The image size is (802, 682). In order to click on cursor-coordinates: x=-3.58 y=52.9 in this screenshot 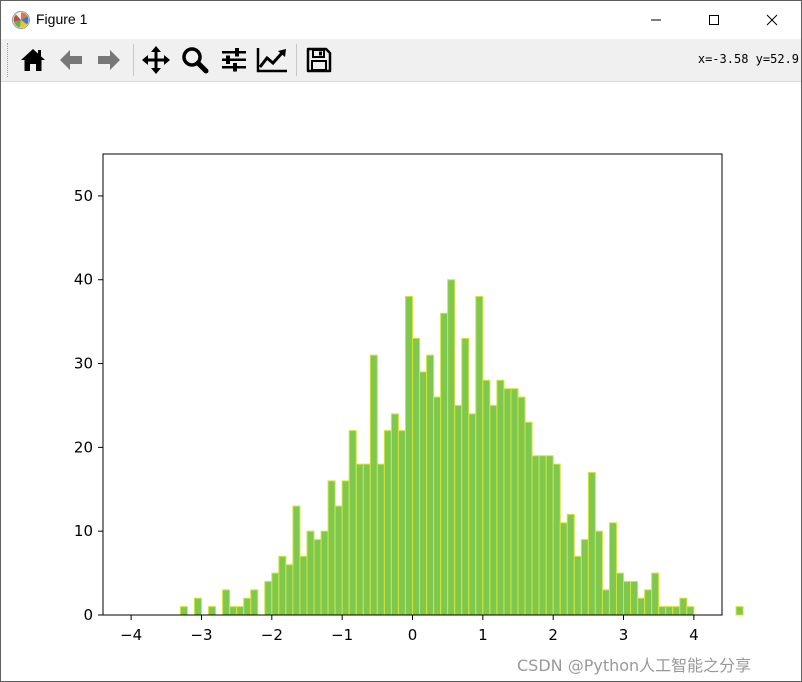, I will do `click(748, 59)`.